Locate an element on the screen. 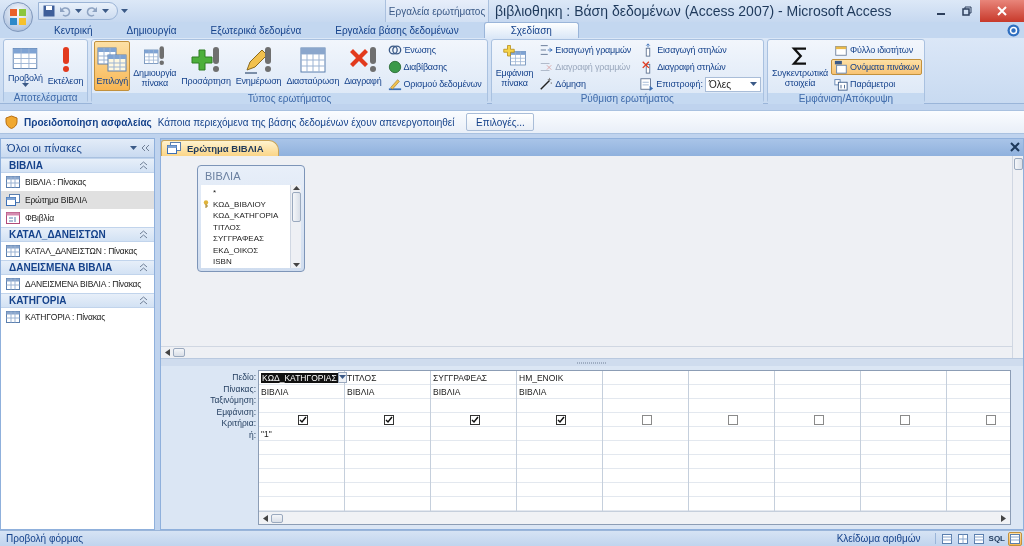 This screenshot has width=1024, height=546. ribbon-tab: Εργαλεία βάσης δεδομένων is located at coordinates (397, 30).